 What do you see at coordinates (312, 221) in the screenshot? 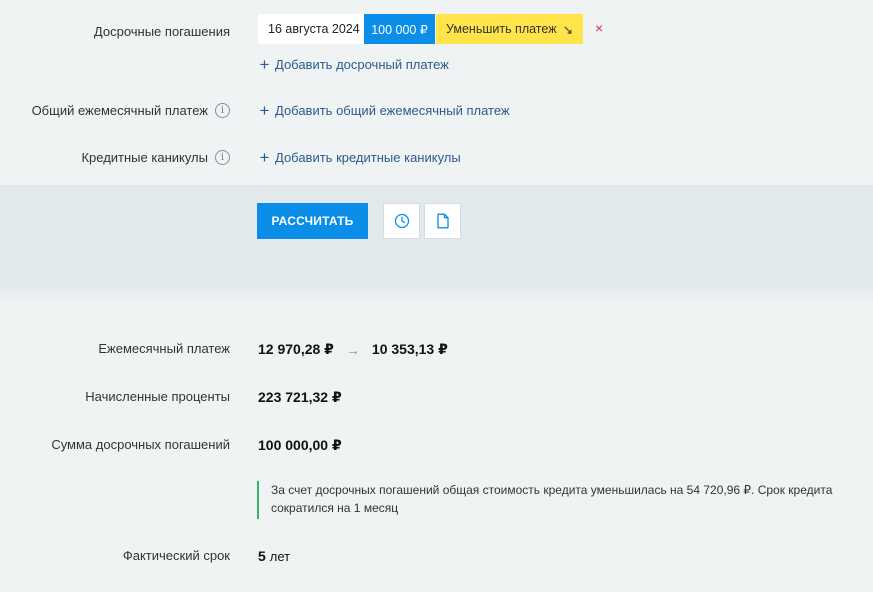
I see `calculate-button: РАССЧИТАТЬ` at bounding box center [312, 221].